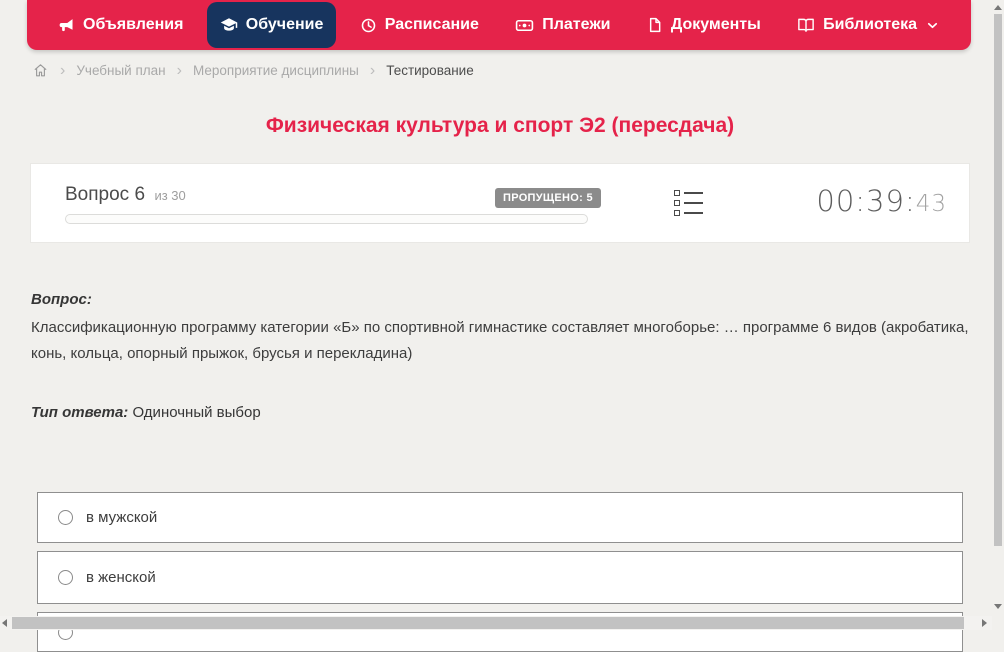 This screenshot has width=1004, height=652. What do you see at coordinates (806, 25) in the screenshot?
I see `open-book-icon` at bounding box center [806, 25].